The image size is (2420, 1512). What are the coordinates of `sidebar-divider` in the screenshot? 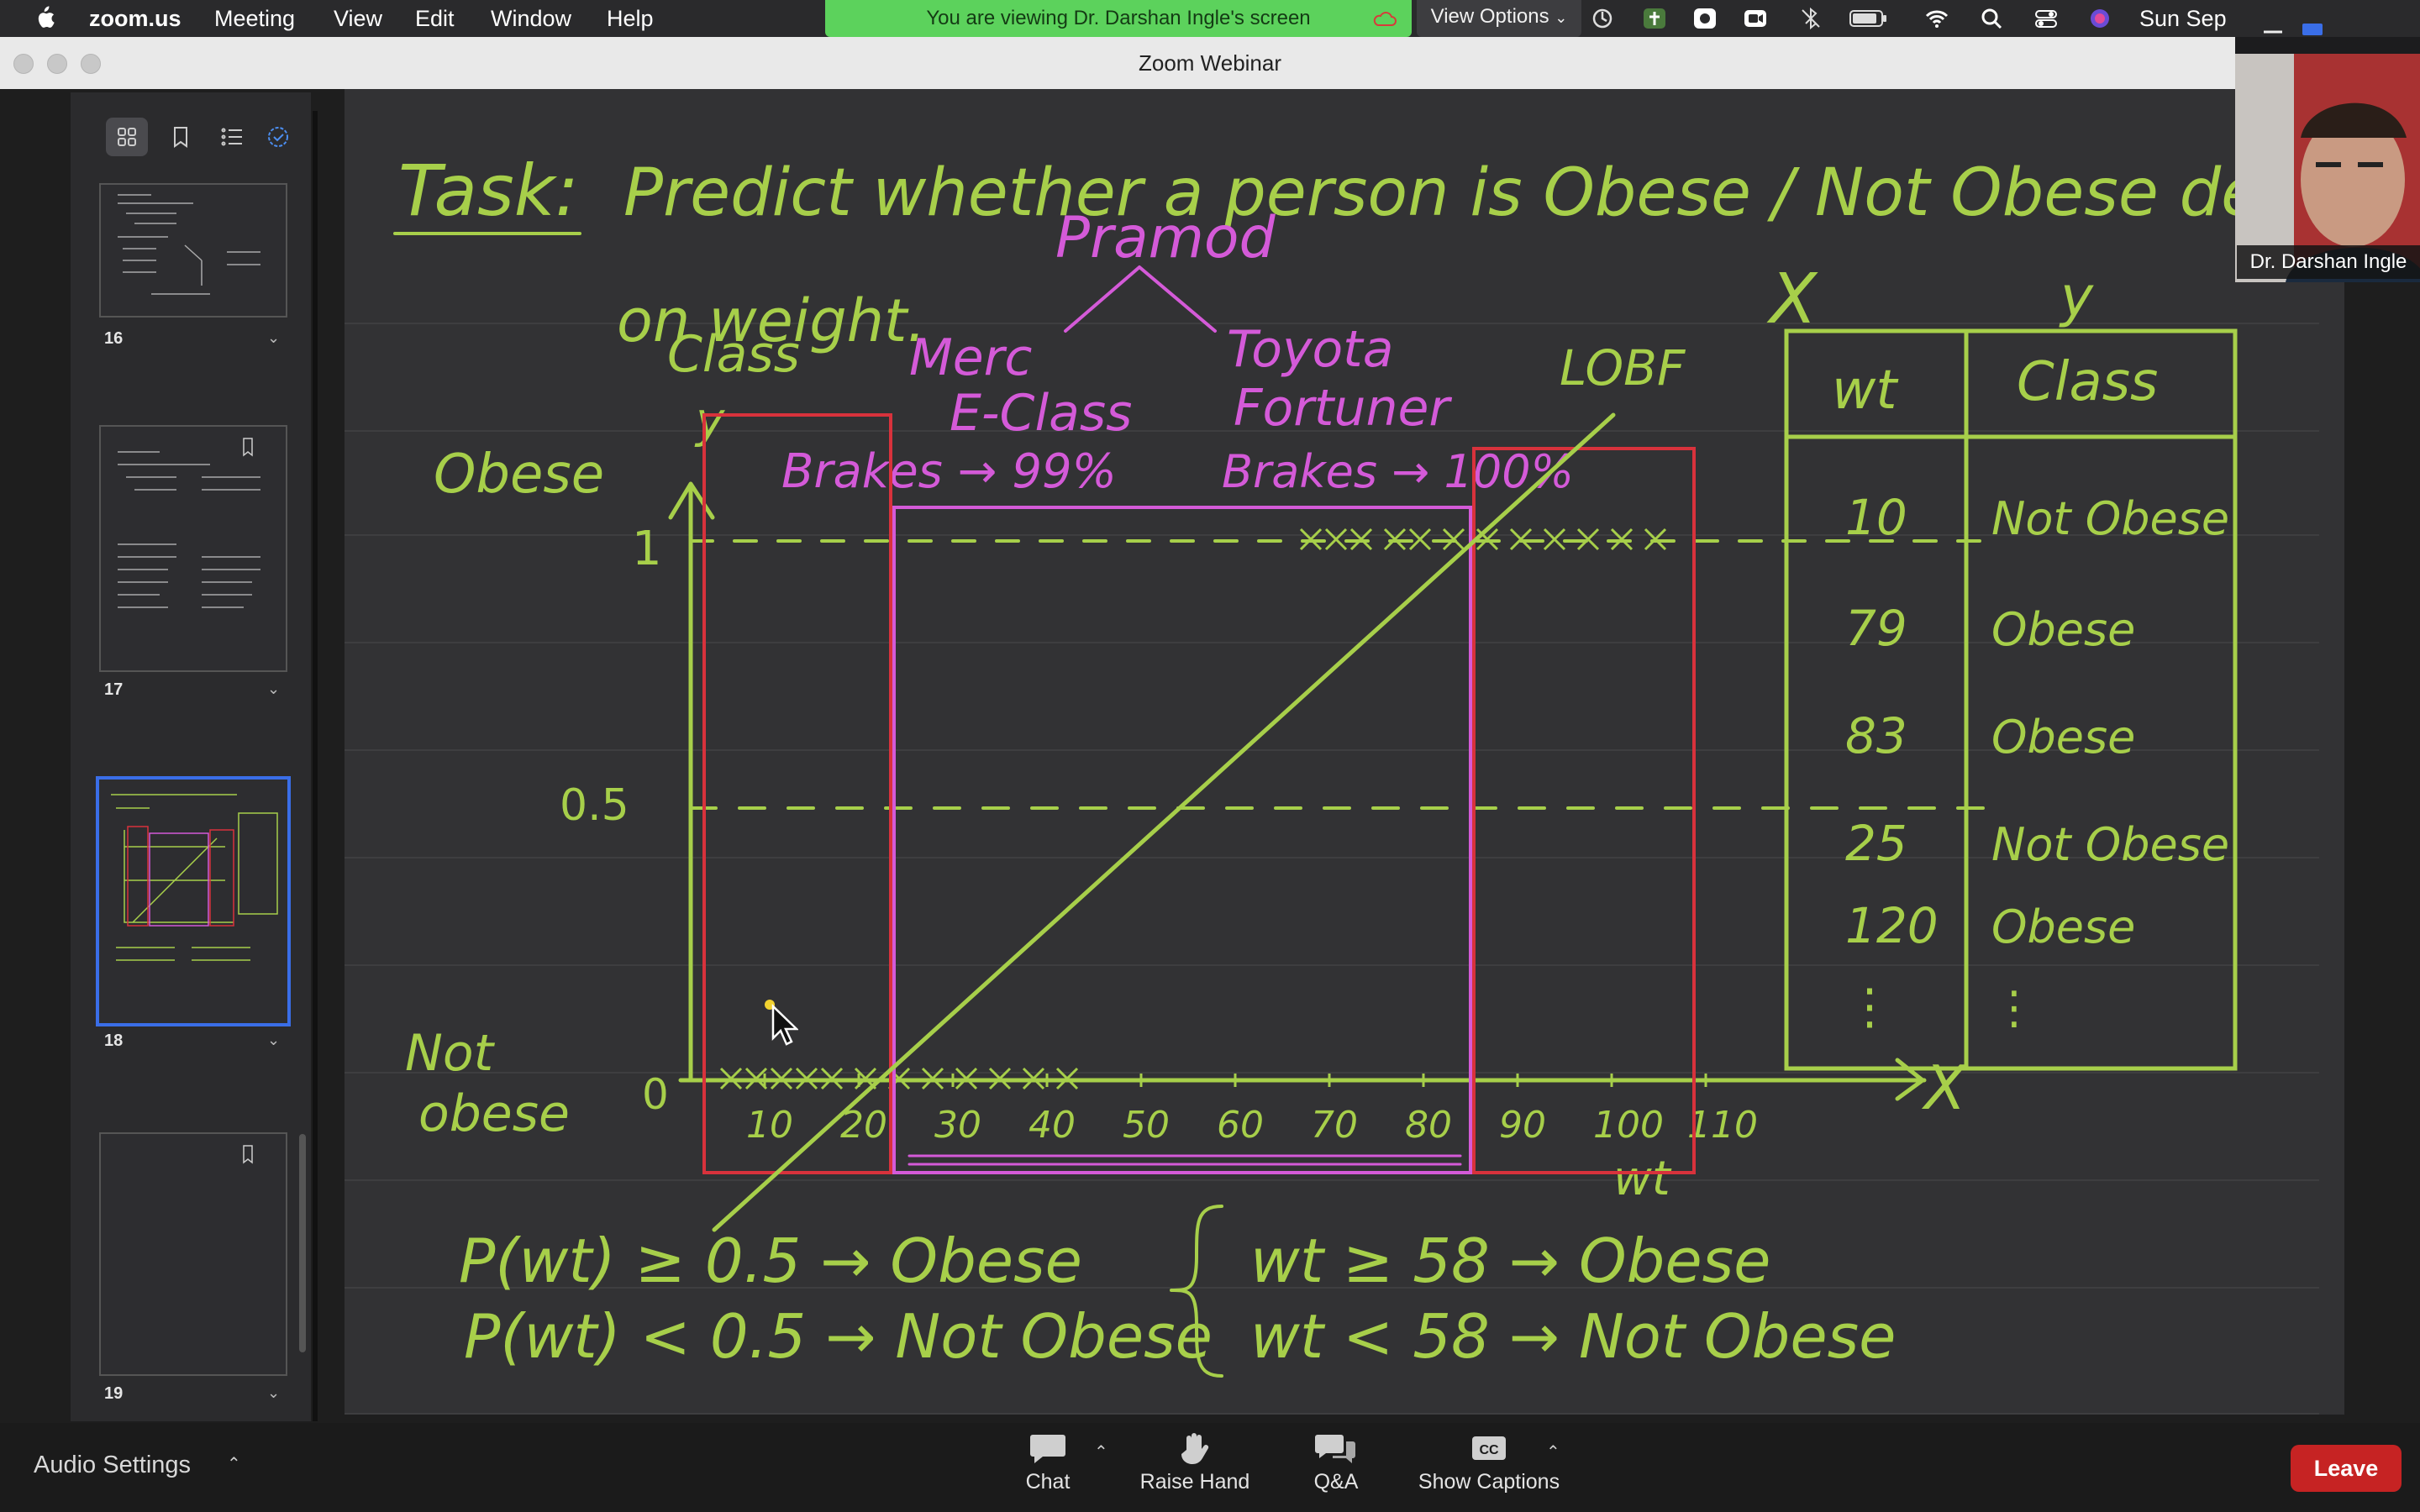 It's located at (315, 766).